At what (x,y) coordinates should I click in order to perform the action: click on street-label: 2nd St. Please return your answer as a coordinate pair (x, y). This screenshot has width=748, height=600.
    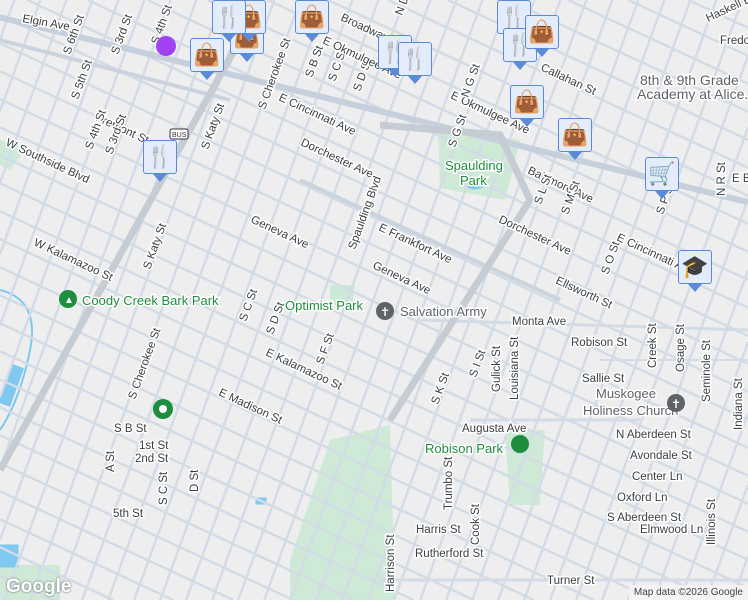
    Looking at the image, I should click on (152, 459).